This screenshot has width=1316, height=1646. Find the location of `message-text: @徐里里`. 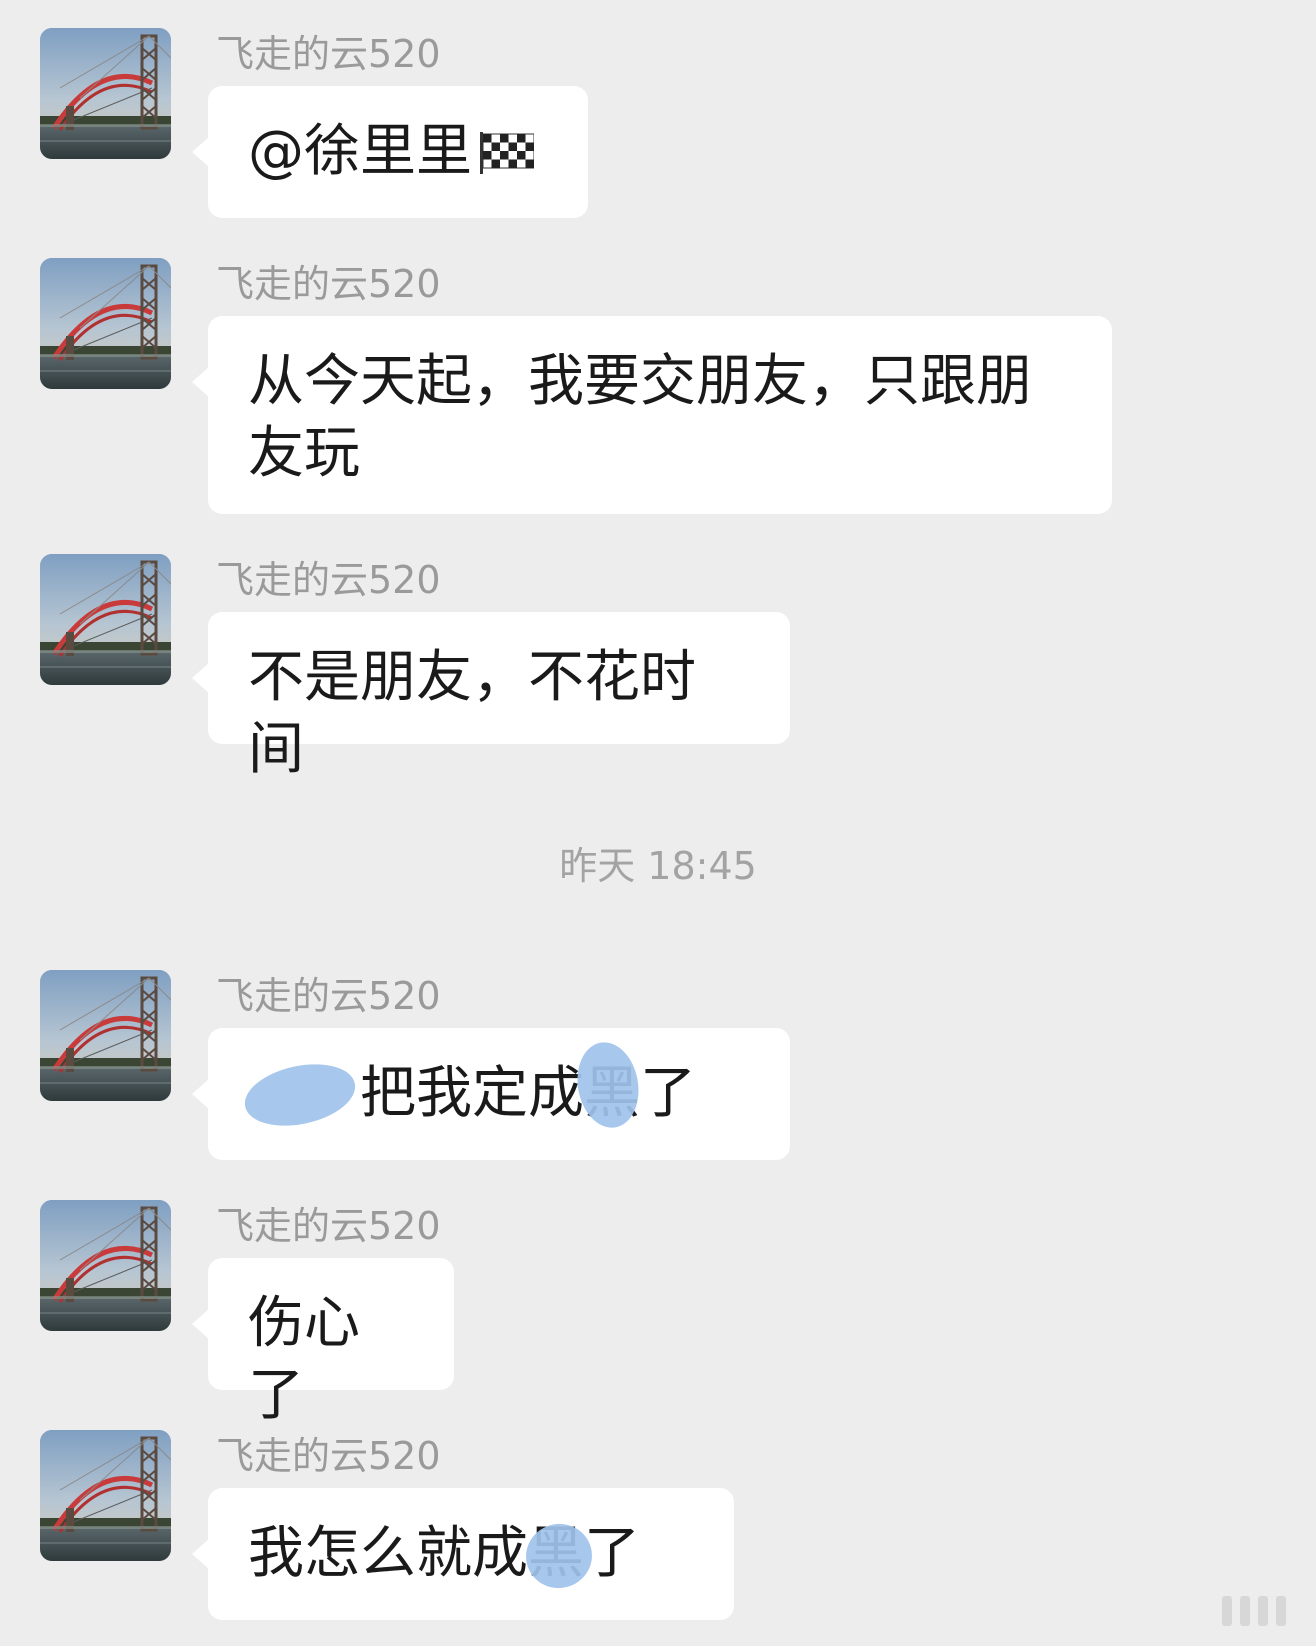

message-text: @徐里里 is located at coordinates (360, 151).